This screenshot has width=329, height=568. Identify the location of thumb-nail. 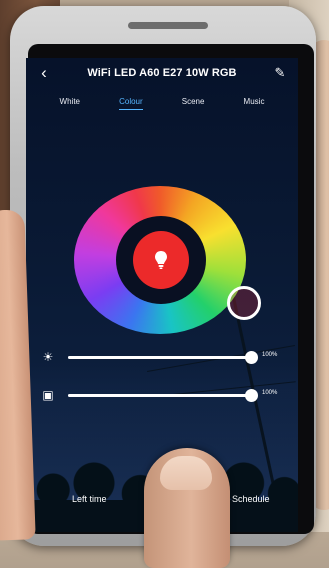
(186, 473).